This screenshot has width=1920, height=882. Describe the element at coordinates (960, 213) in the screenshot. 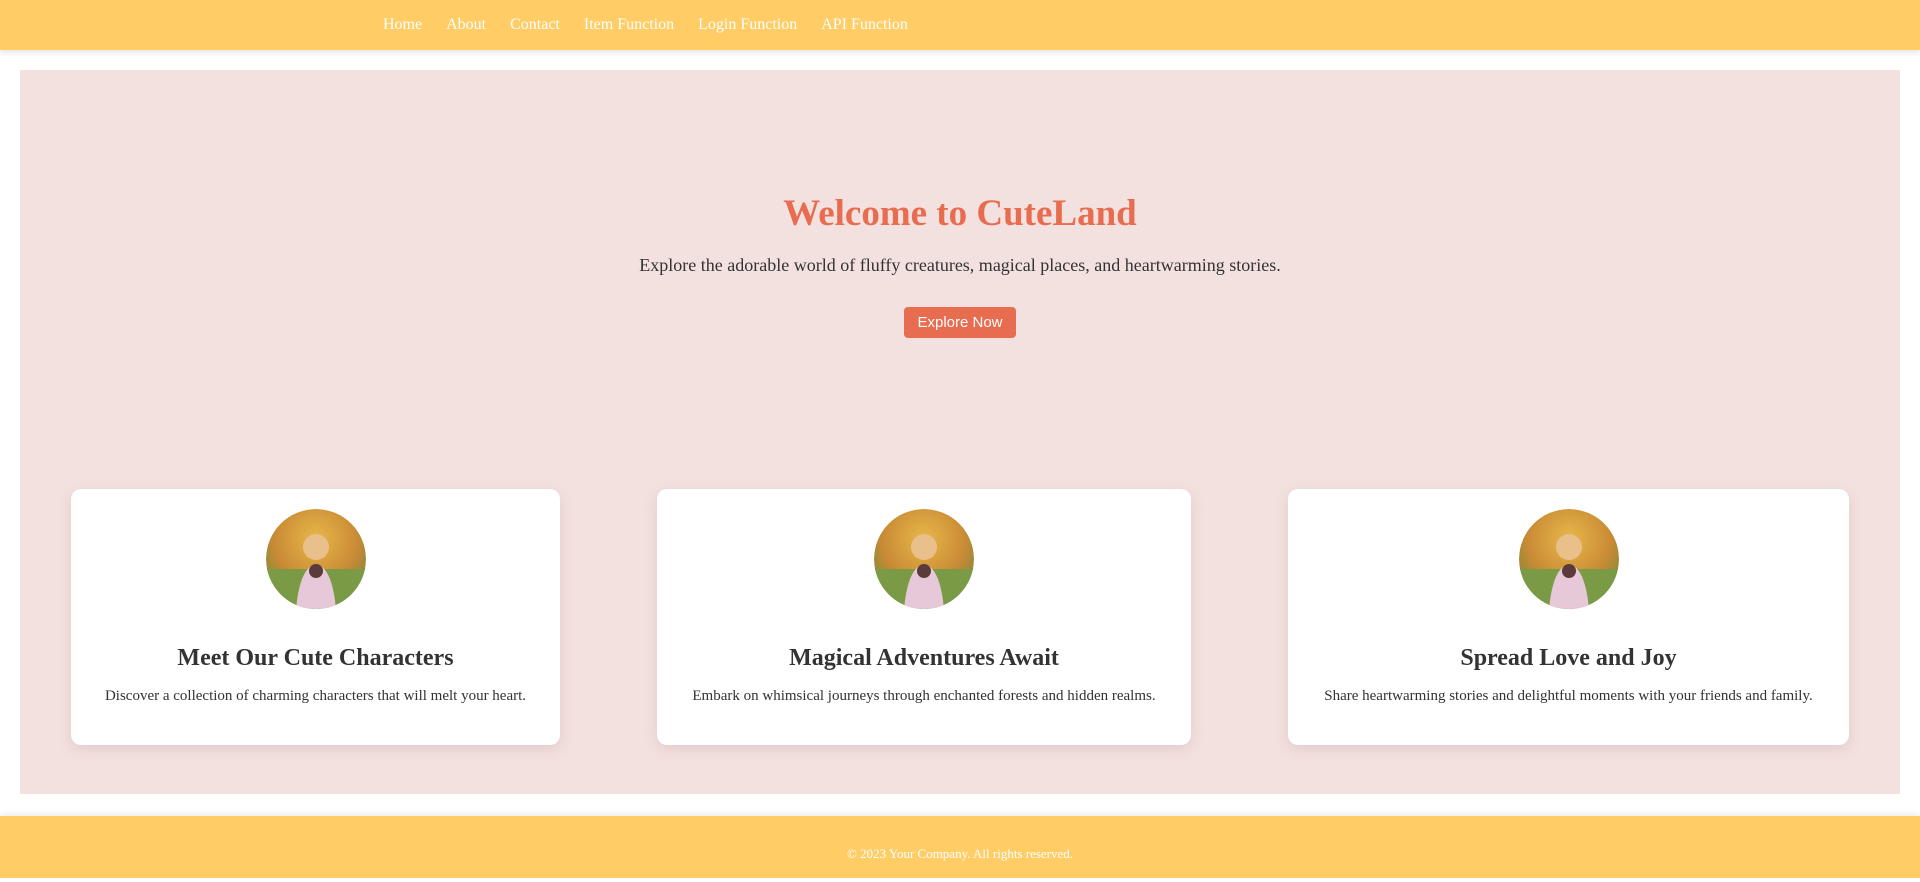

I see `hero-title: Welcome to CuteLand` at that location.